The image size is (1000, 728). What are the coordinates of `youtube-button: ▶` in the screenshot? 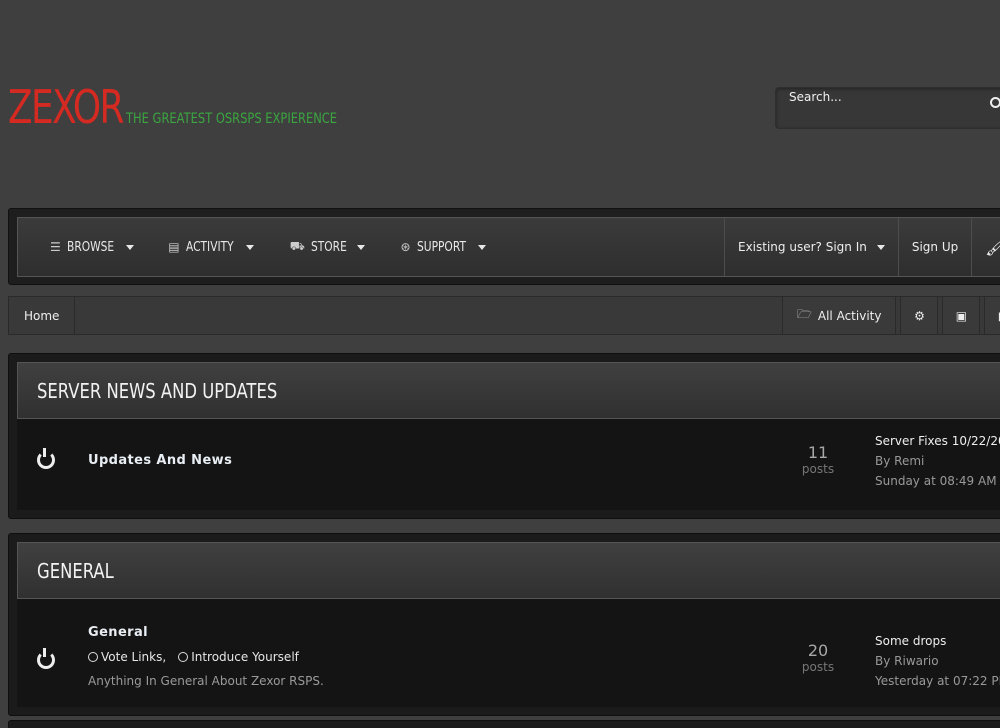 It's located at (992, 315).